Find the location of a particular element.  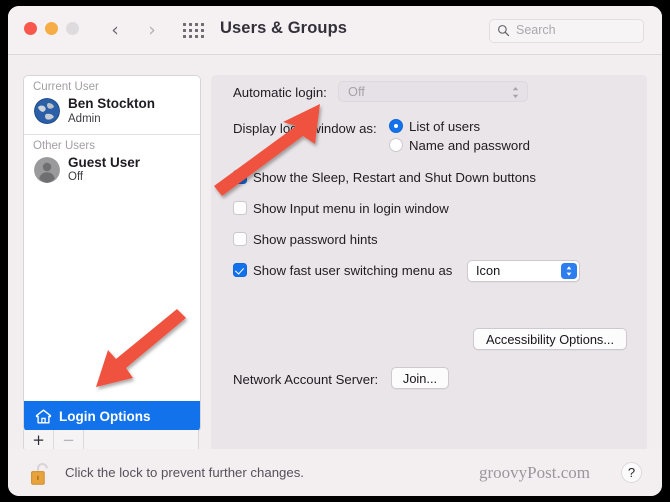

radio-list-of-users-label: List of users is located at coordinates (445, 126).